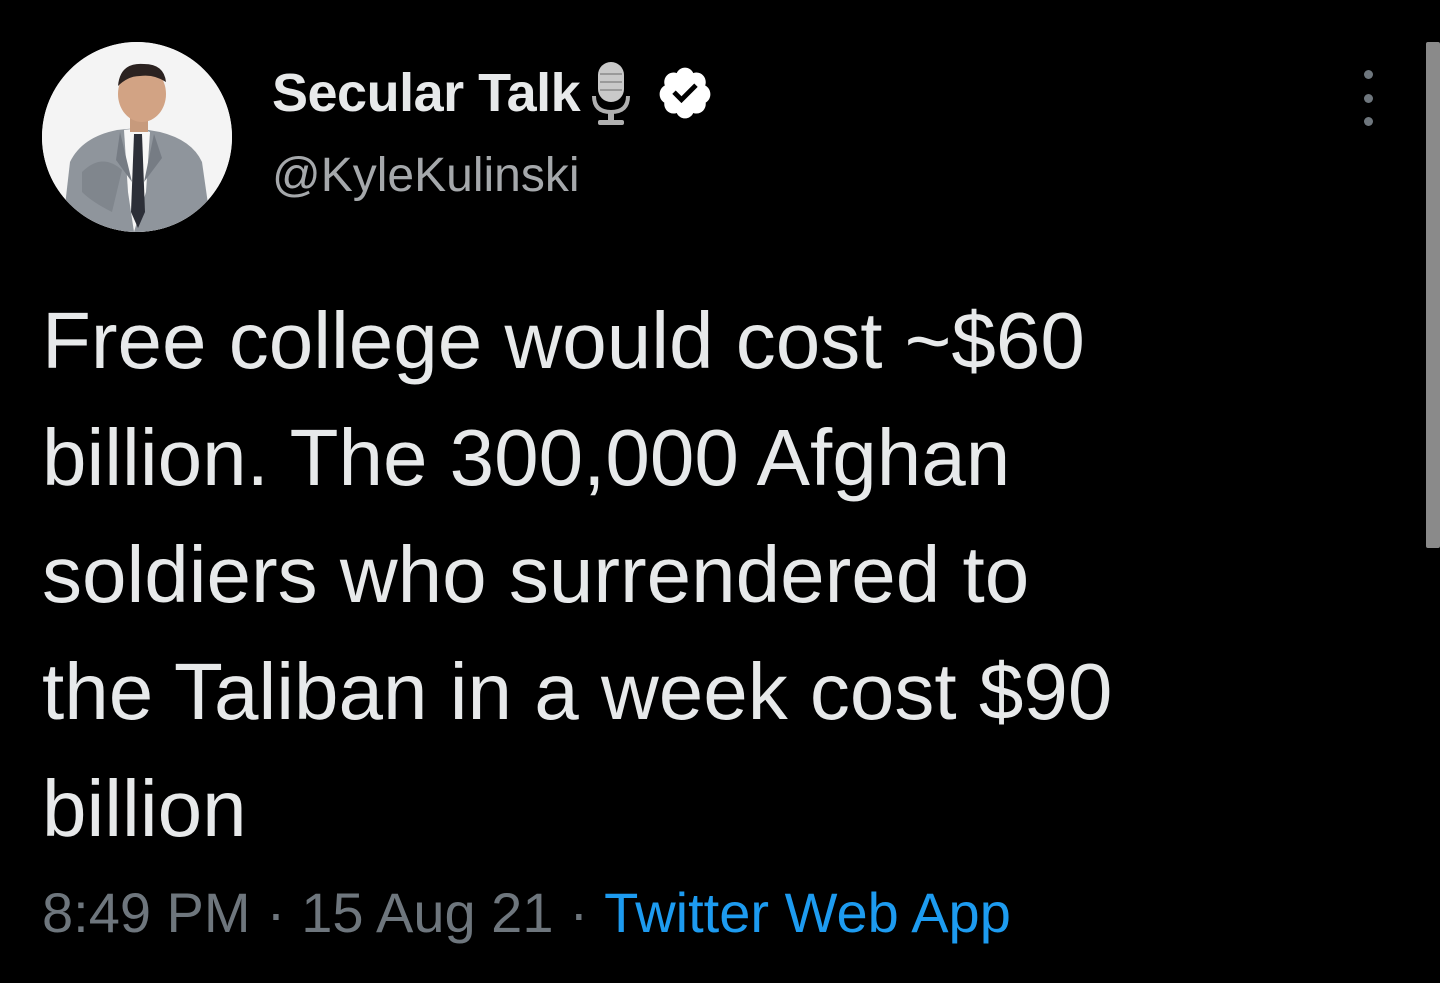  What do you see at coordinates (685, 93) in the screenshot?
I see `verified-icon` at bounding box center [685, 93].